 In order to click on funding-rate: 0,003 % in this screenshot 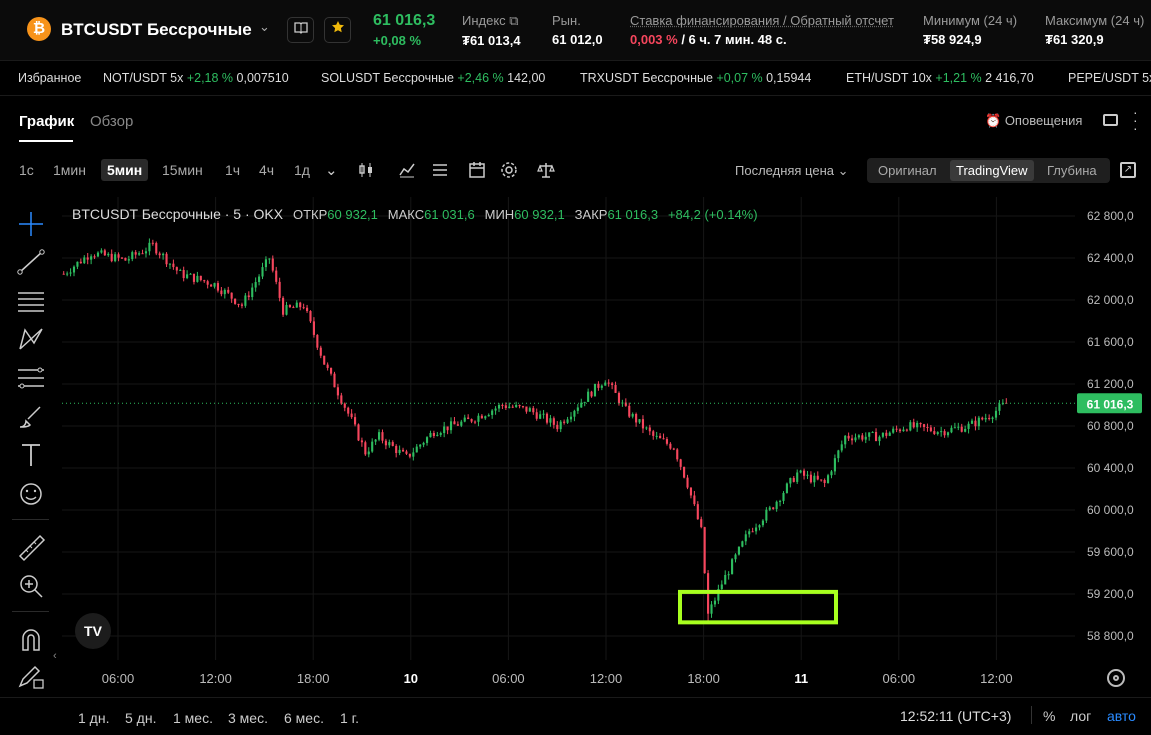, I will do `click(654, 39)`.